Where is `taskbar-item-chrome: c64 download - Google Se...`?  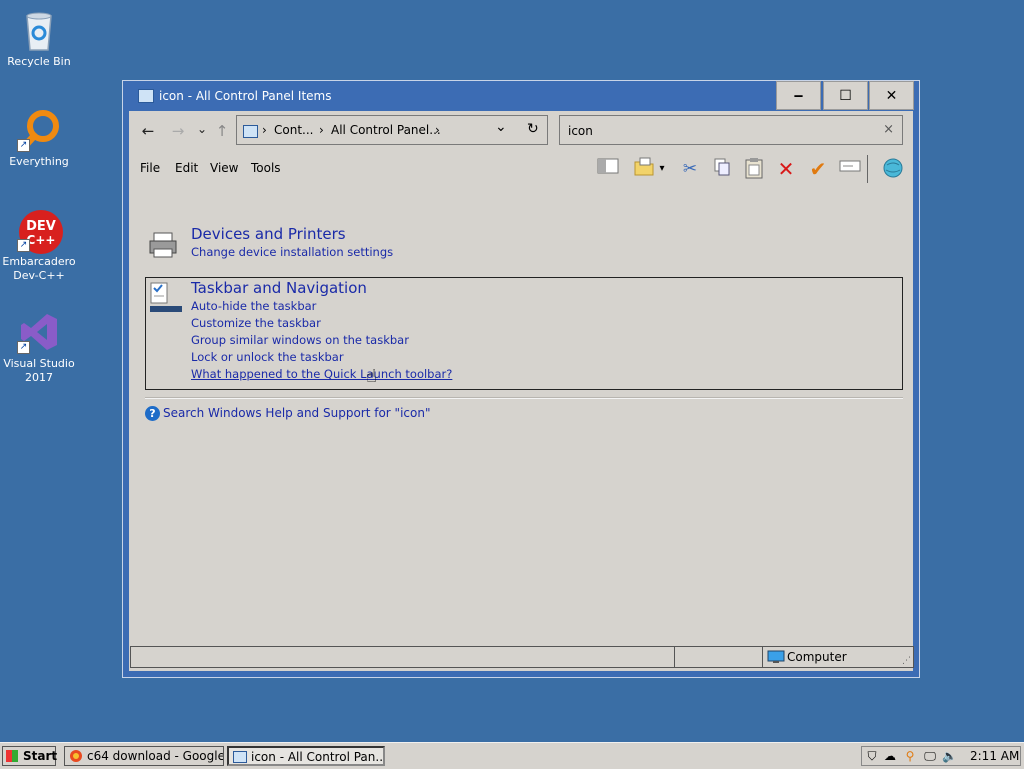
taskbar-item-chrome: c64 download - Google Se... is located at coordinates (144, 756).